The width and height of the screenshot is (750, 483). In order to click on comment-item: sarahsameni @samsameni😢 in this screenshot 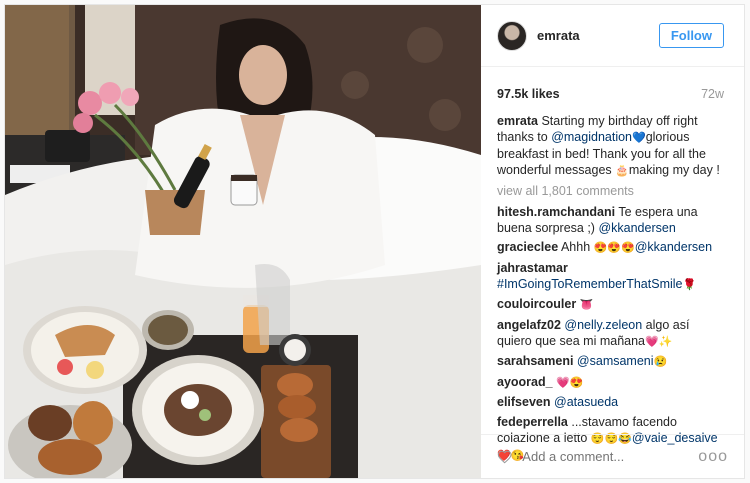, I will do `click(610, 361)`.